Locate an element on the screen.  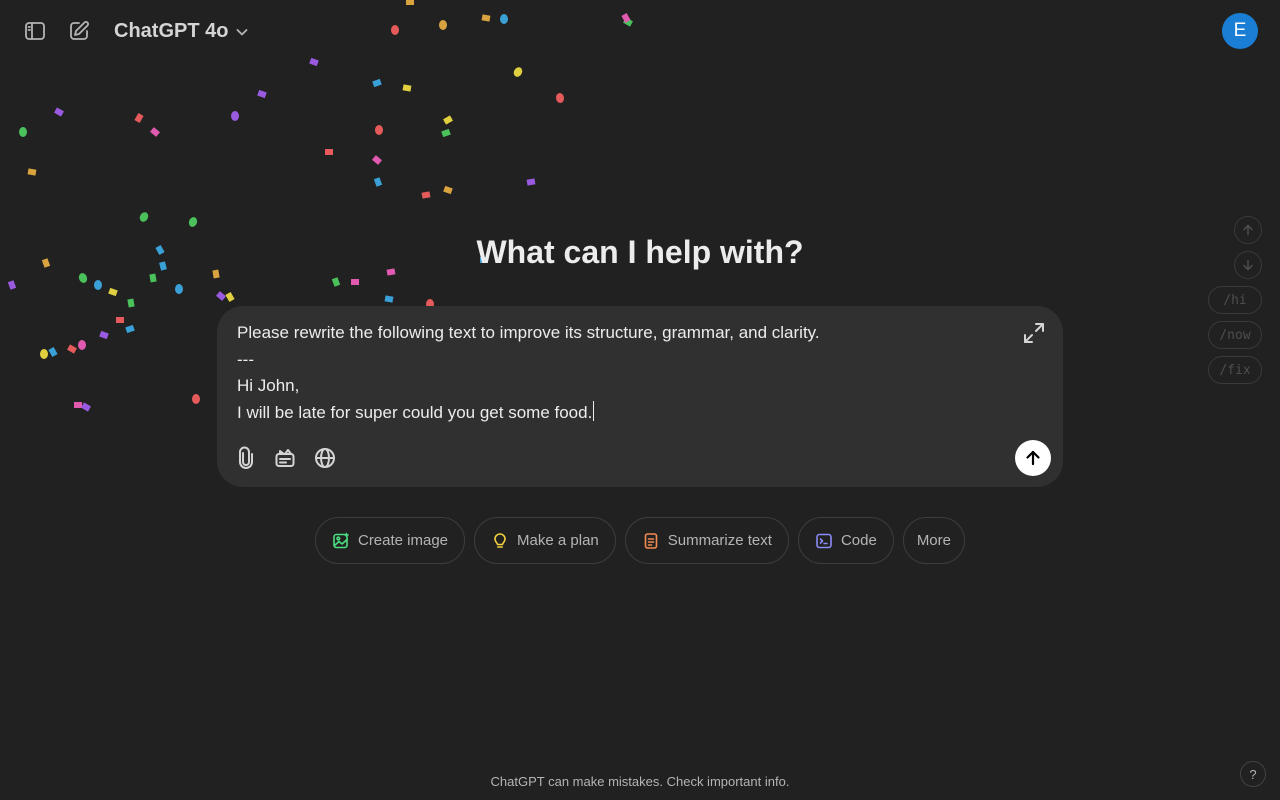
attach-file-button is located at coordinates (246, 458).